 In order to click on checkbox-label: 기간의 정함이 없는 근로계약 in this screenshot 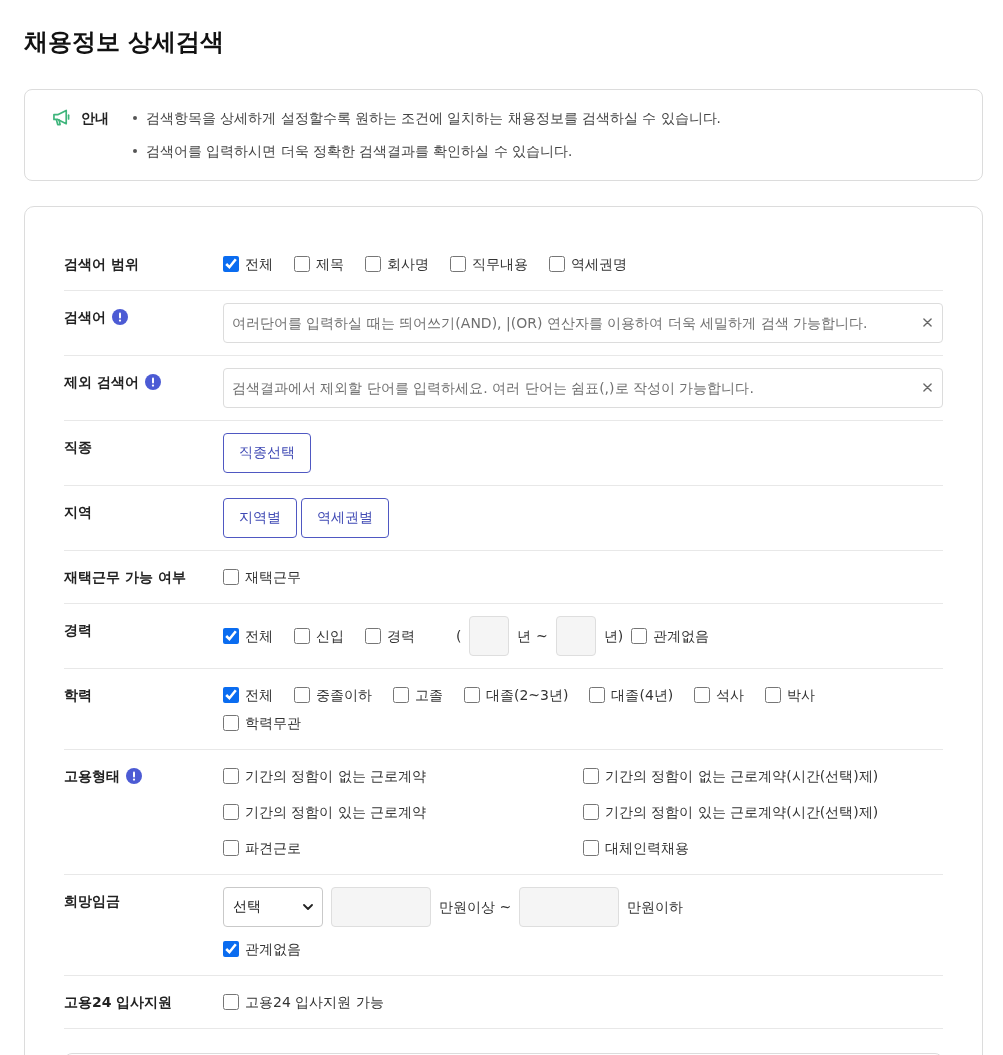, I will do `click(336, 776)`.